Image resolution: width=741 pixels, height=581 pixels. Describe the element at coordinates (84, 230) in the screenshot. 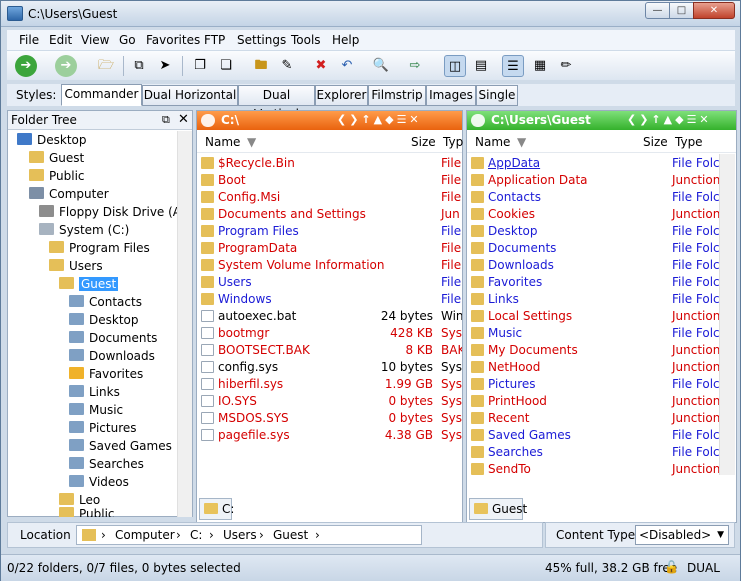

I see `tree-item-system-c: System (C:)` at that location.